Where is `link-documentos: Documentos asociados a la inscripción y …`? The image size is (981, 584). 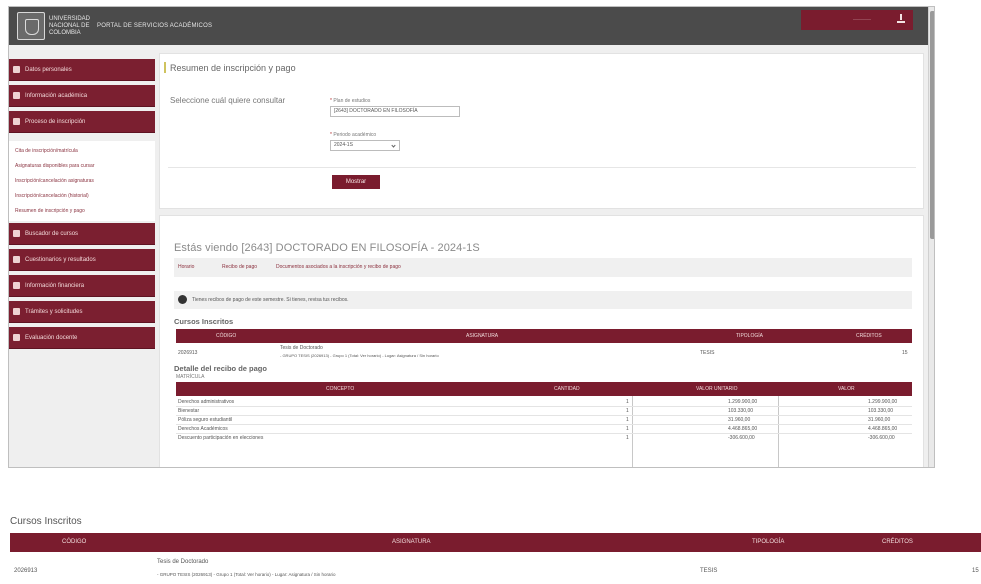
link-documentos: Documentos asociados a la inscripción y … is located at coordinates (338, 267).